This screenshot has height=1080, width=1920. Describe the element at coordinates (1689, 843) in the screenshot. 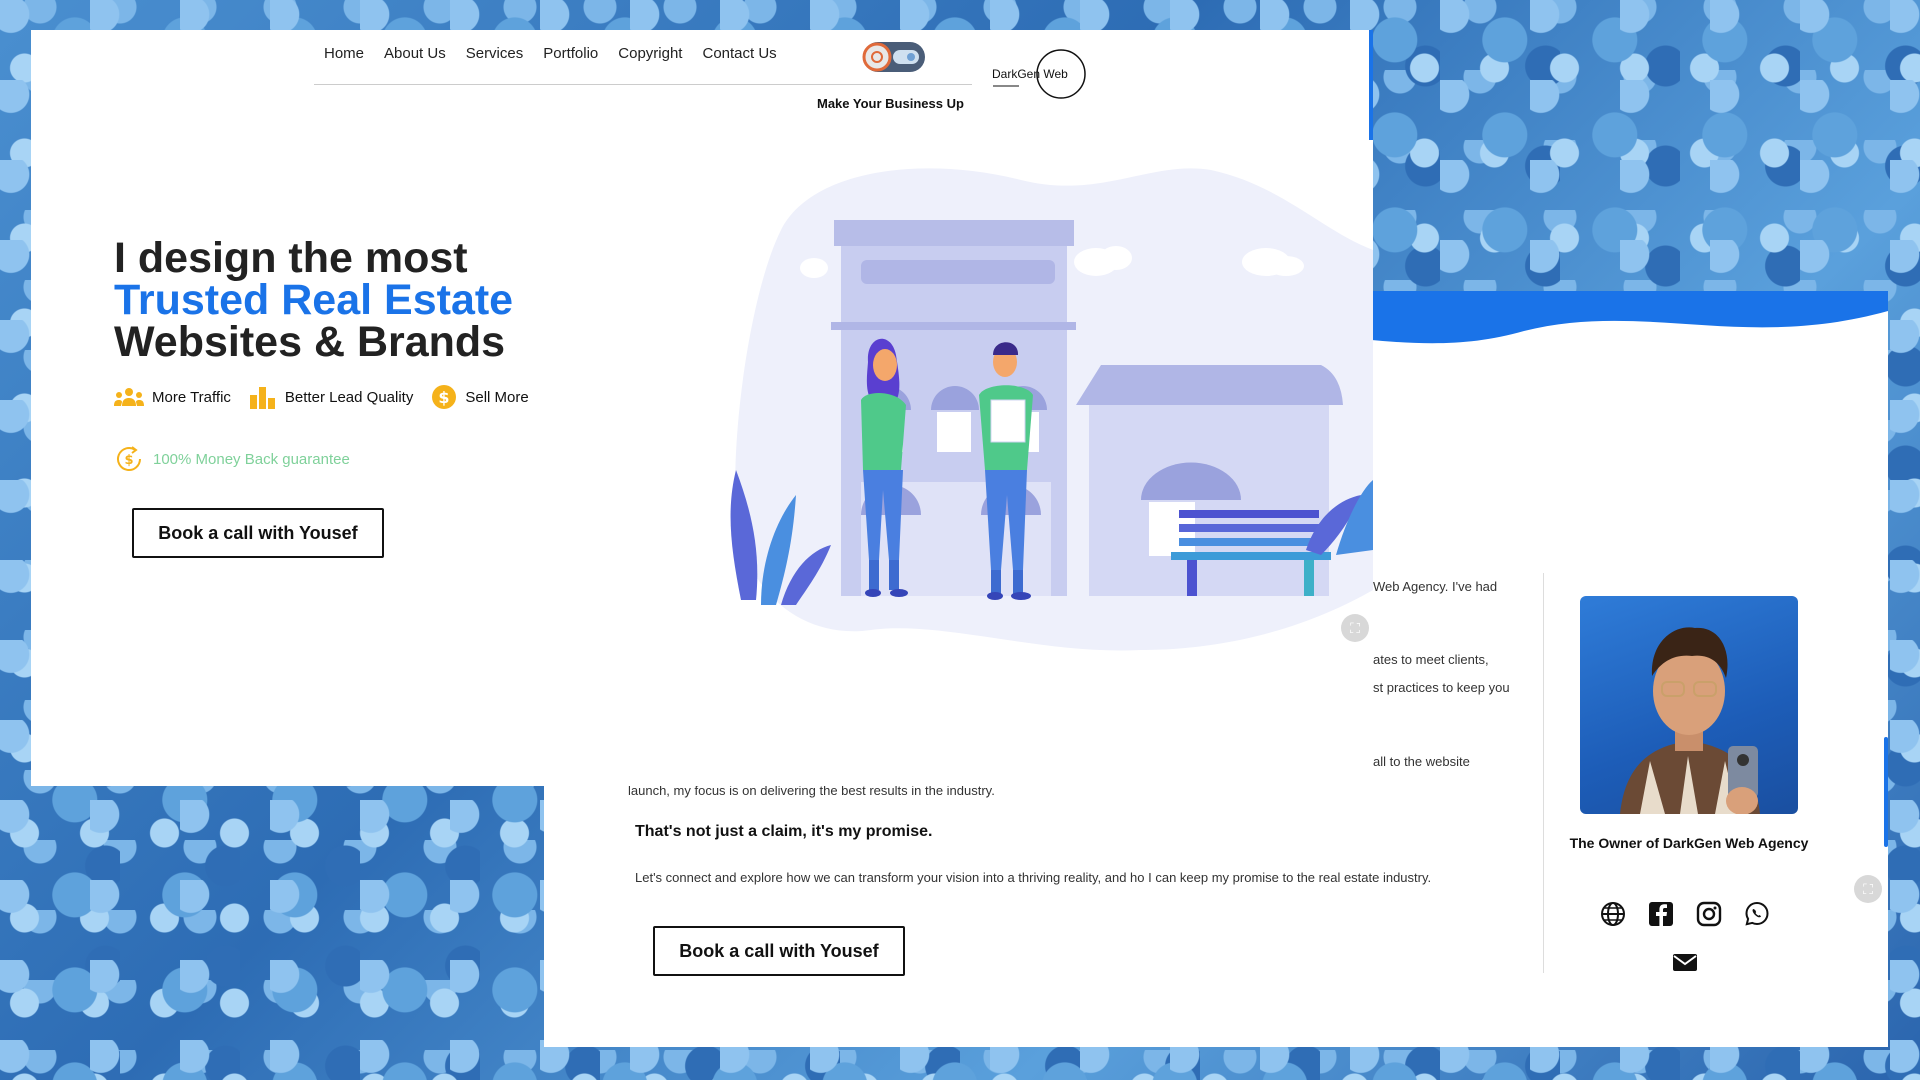

I see `owner-caption: The Owner of DarkGen Web Agency` at that location.